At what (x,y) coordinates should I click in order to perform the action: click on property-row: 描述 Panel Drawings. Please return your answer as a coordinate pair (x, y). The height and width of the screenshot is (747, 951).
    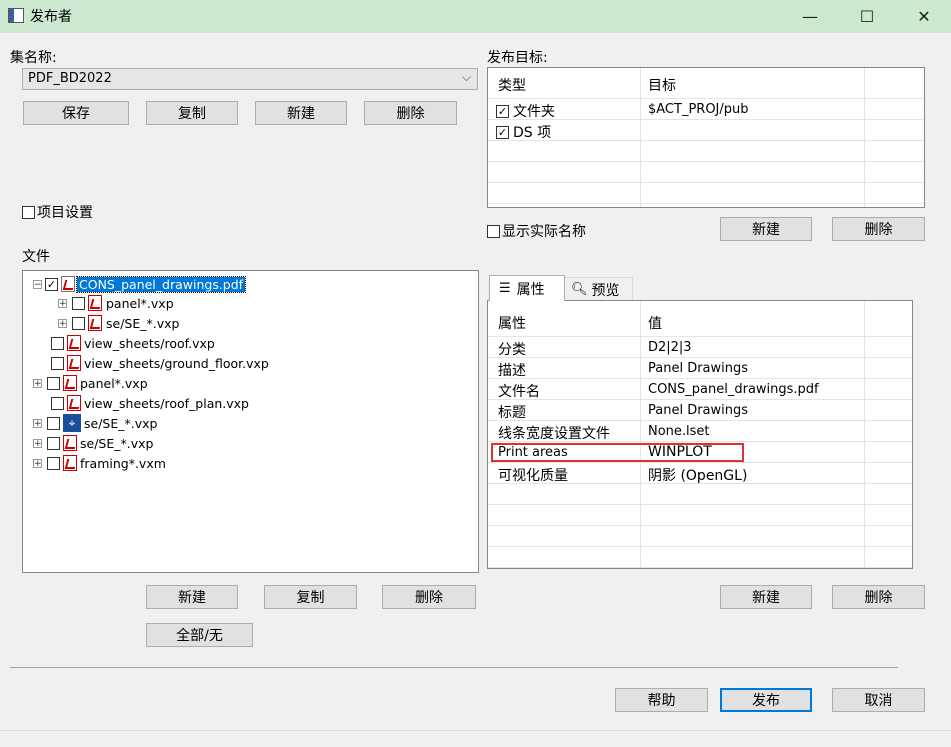
    Looking at the image, I should click on (700, 368).